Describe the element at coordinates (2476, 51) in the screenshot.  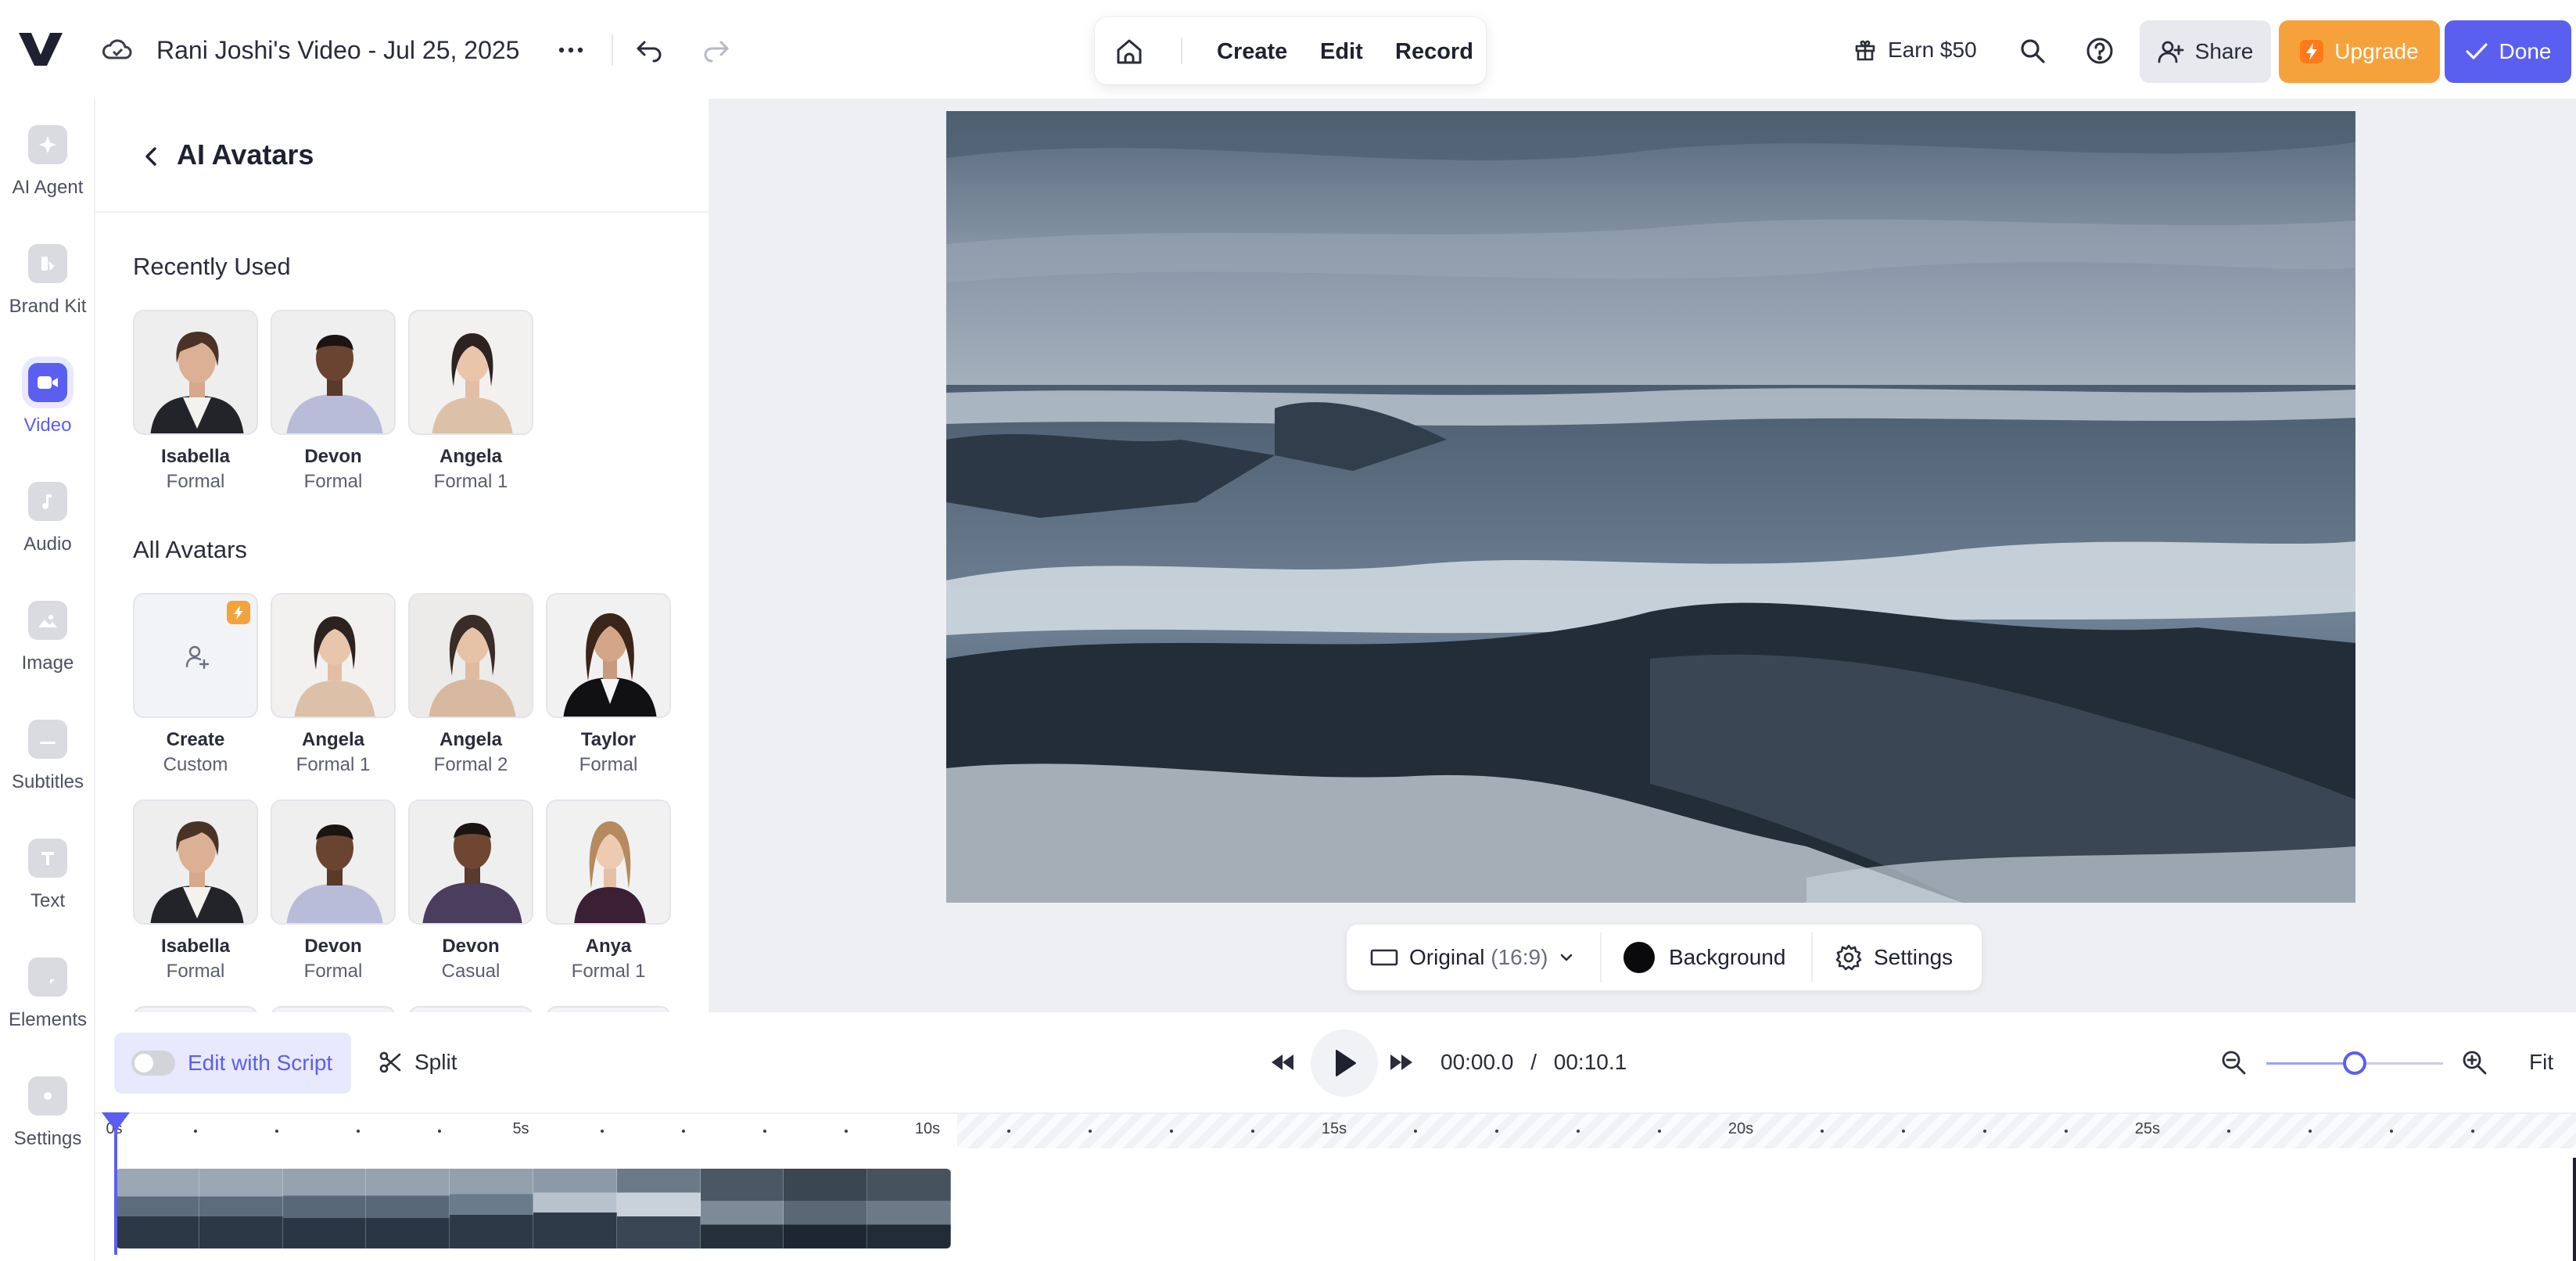
I see `check-icon` at that location.